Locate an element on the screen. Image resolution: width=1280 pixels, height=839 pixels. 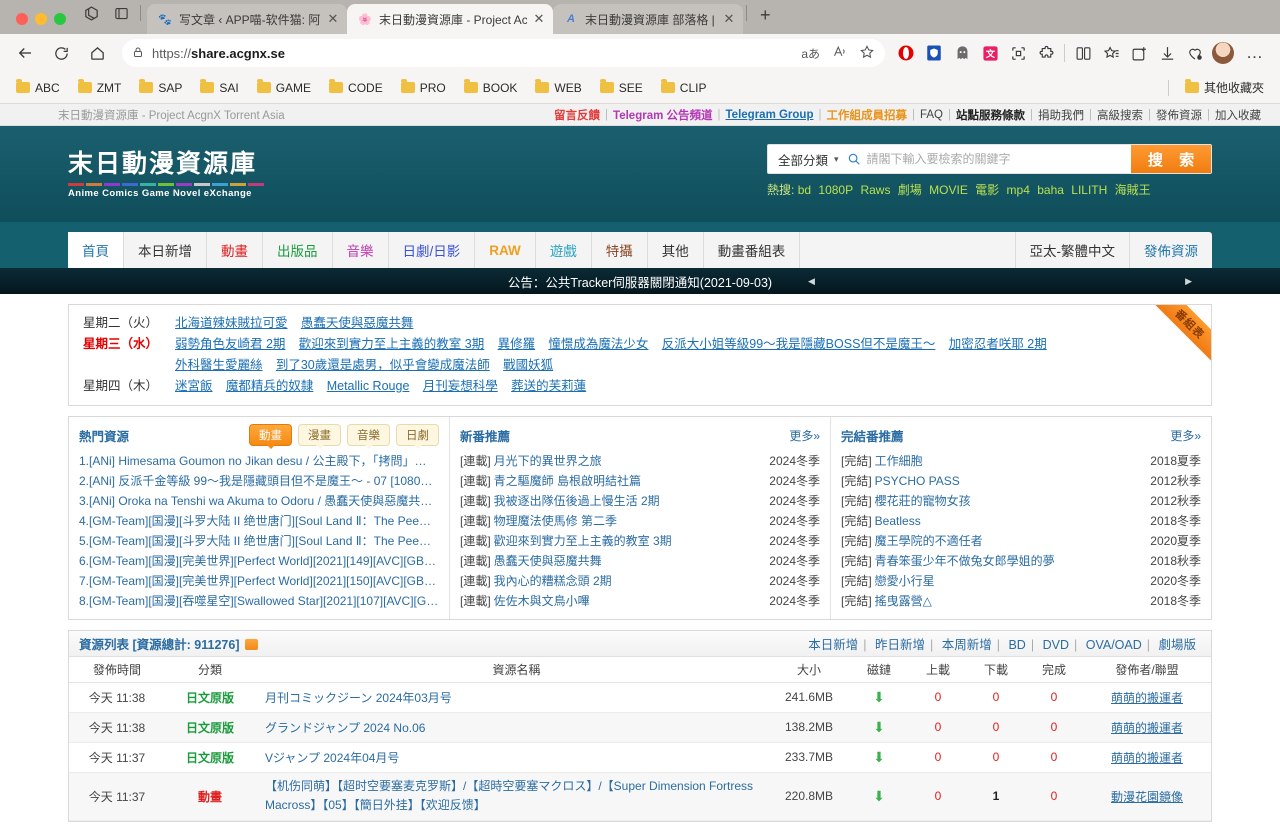
topbar-link-publish: 發佈資源 is located at coordinates (1179, 115).